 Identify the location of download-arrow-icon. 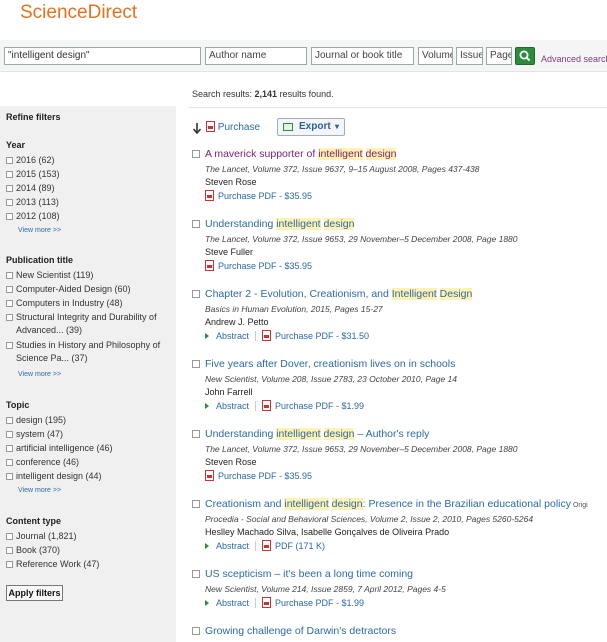
(197, 128).